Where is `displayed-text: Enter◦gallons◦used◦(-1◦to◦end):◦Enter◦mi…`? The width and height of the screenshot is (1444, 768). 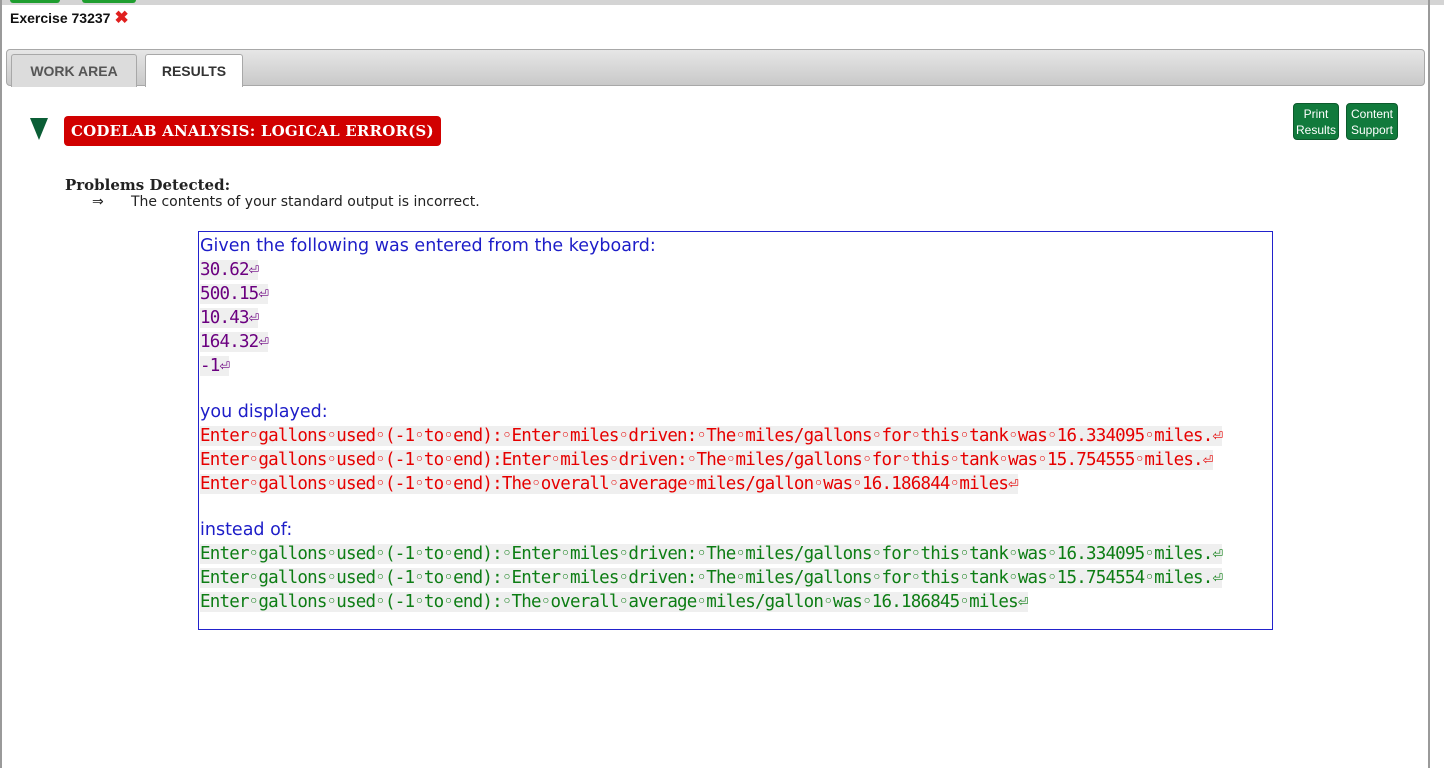
displayed-text: Enter◦gallons◦used◦(-1◦to◦end):◦Enter◦mi… is located at coordinates (711, 436).